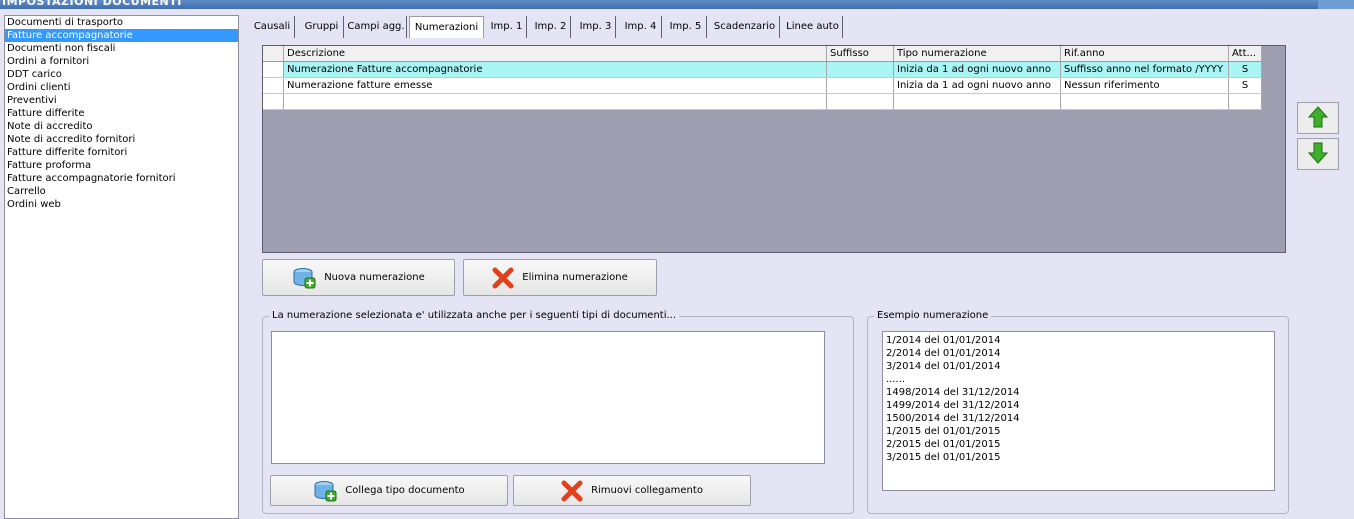 The height and width of the screenshot is (519, 1354). Describe the element at coordinates (121, 178) in the screenshot. I see `list-item: Fatture accompagnatorie fornitori` at that location.